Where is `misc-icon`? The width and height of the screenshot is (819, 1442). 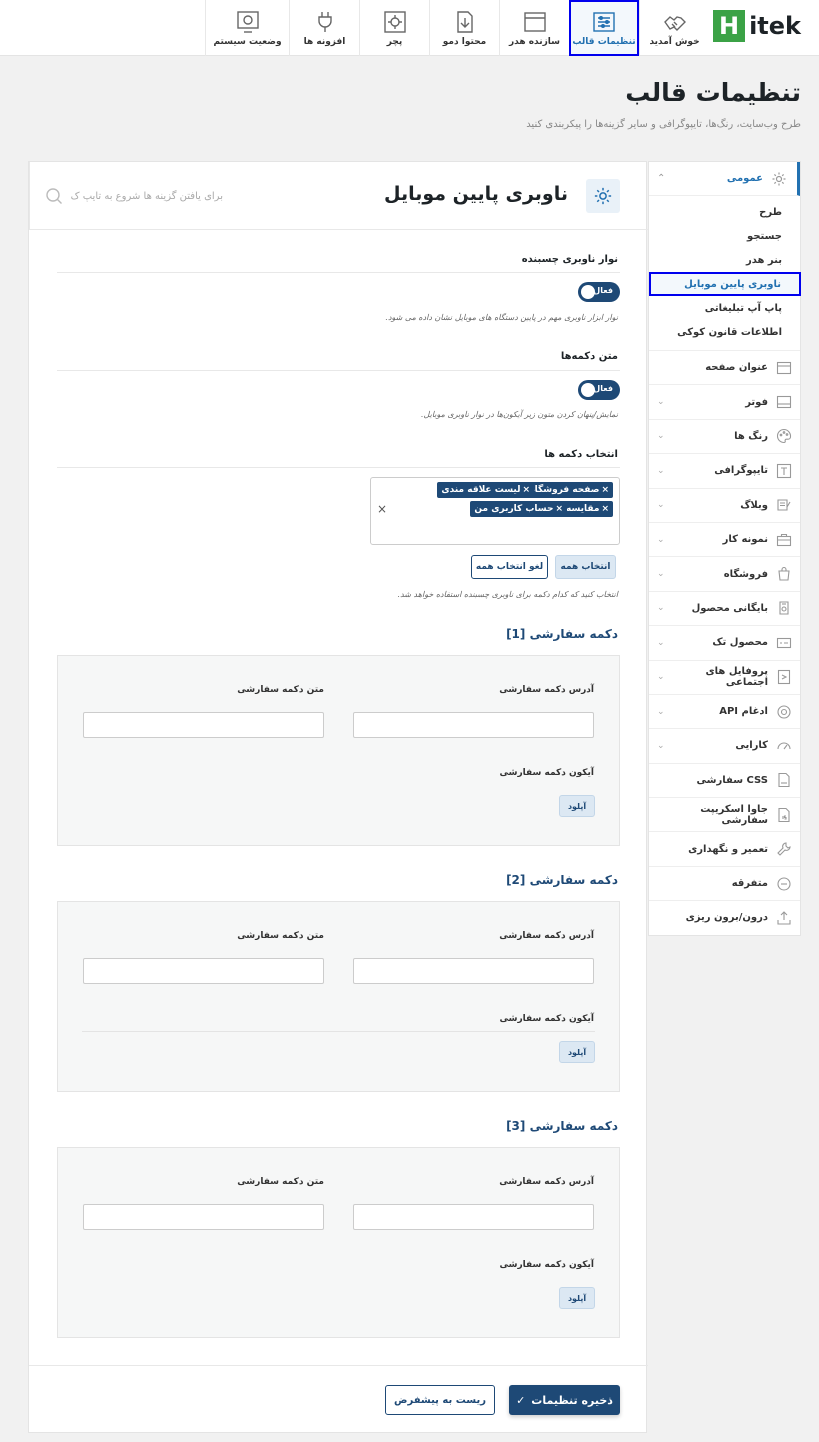
misc-icon is located at coordinates (784, 883).